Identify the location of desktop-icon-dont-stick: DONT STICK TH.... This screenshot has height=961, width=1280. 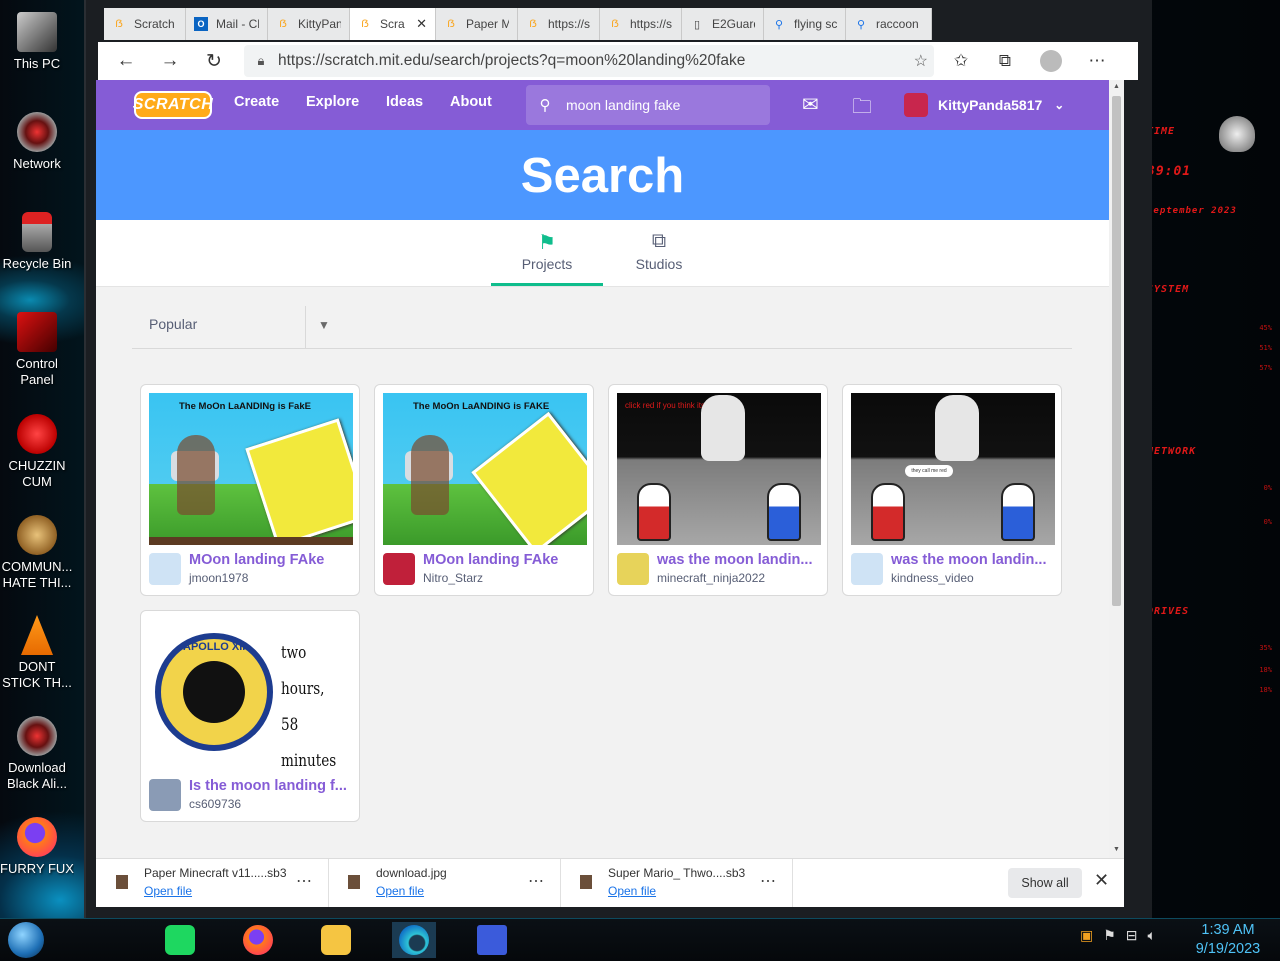
(37, 653).